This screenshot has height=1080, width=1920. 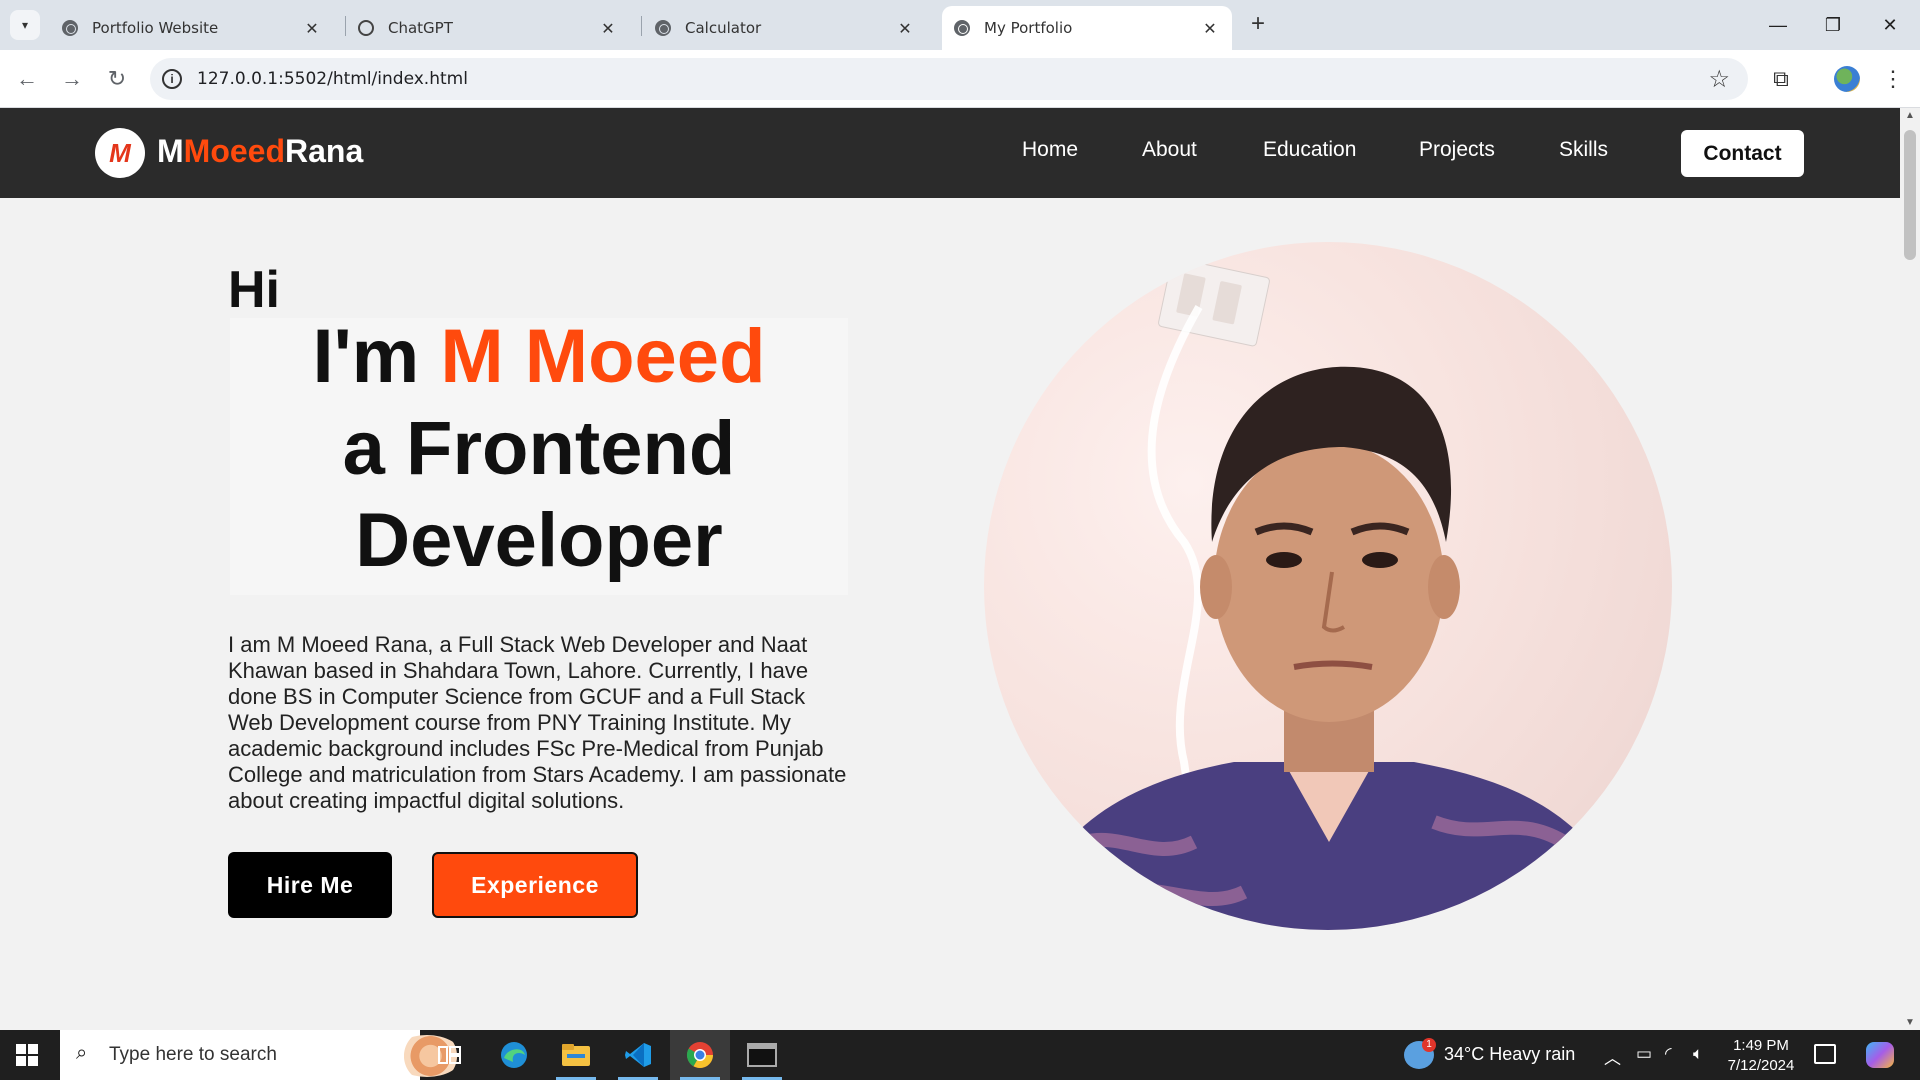 I want to click on scroll-up-icon: ▲, so click(x=1910, y=115).